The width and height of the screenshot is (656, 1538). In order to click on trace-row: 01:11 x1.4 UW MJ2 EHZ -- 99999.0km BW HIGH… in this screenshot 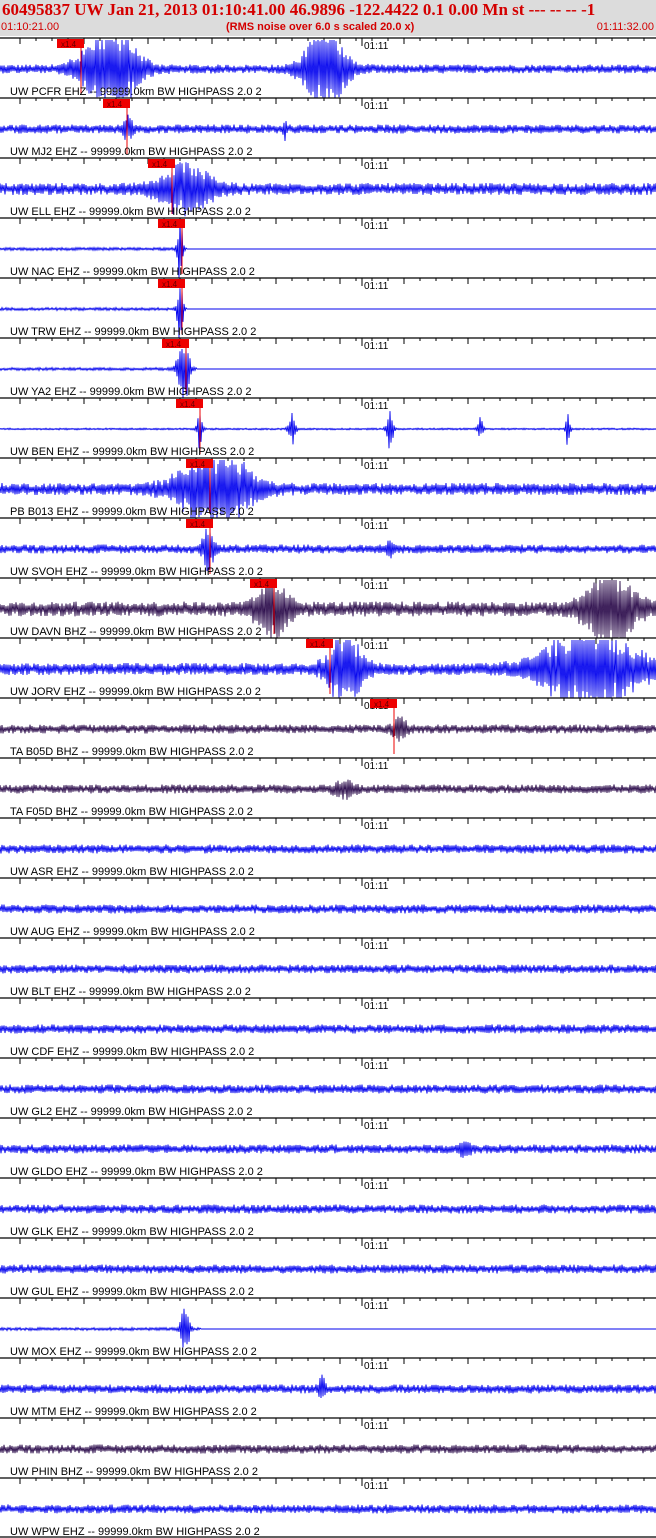, I will do `click(328, 127)`.